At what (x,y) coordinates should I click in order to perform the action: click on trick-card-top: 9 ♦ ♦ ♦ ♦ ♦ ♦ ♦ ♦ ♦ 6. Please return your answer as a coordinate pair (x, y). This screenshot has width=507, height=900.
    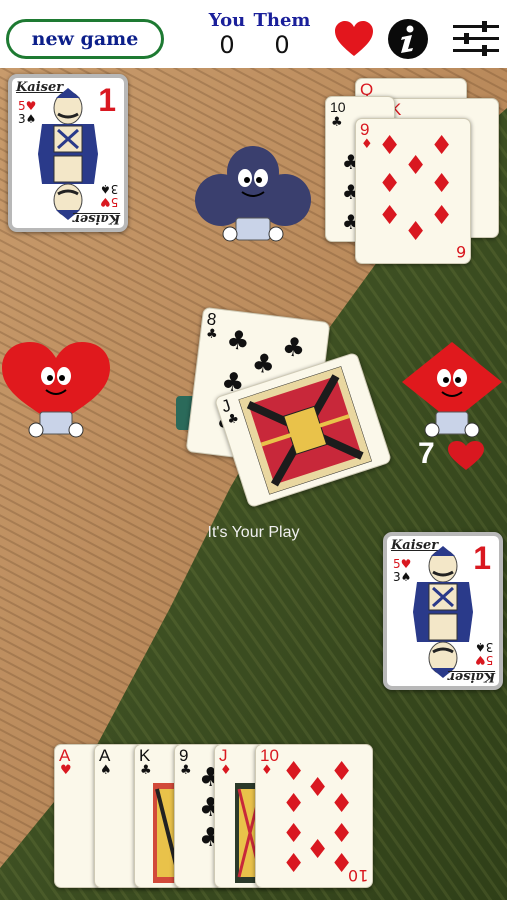
    Looking at the image, I should click on (413, 191).